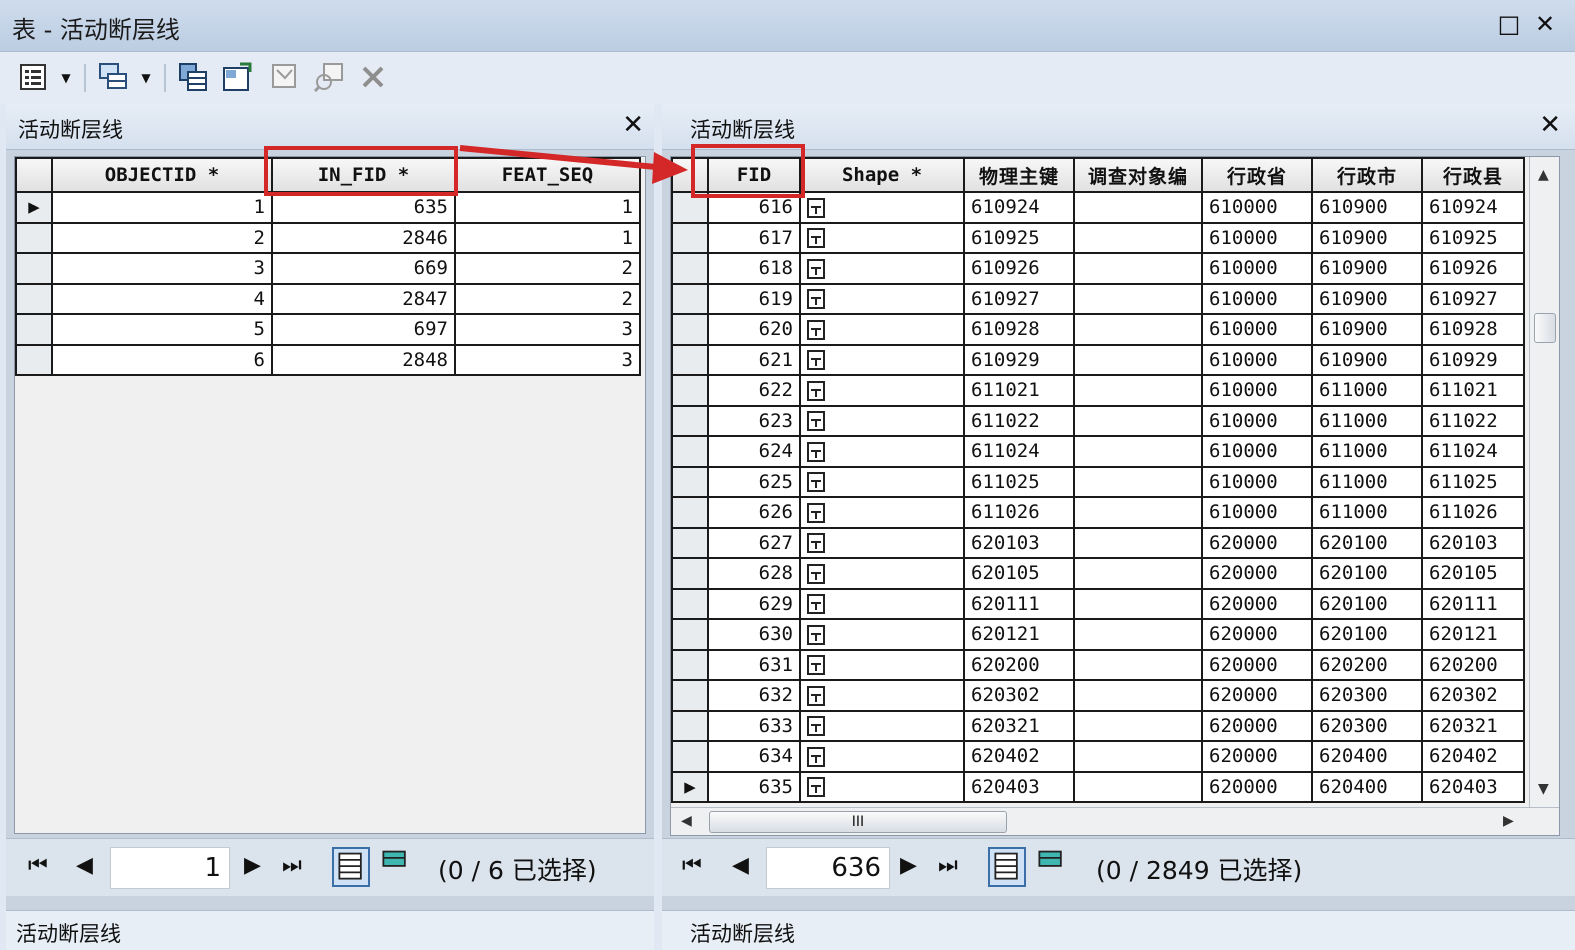  Describe the element at coordinates (1138, 175) in the screenshot. I see `column-header-survey-object: 调查对象编` at that location.